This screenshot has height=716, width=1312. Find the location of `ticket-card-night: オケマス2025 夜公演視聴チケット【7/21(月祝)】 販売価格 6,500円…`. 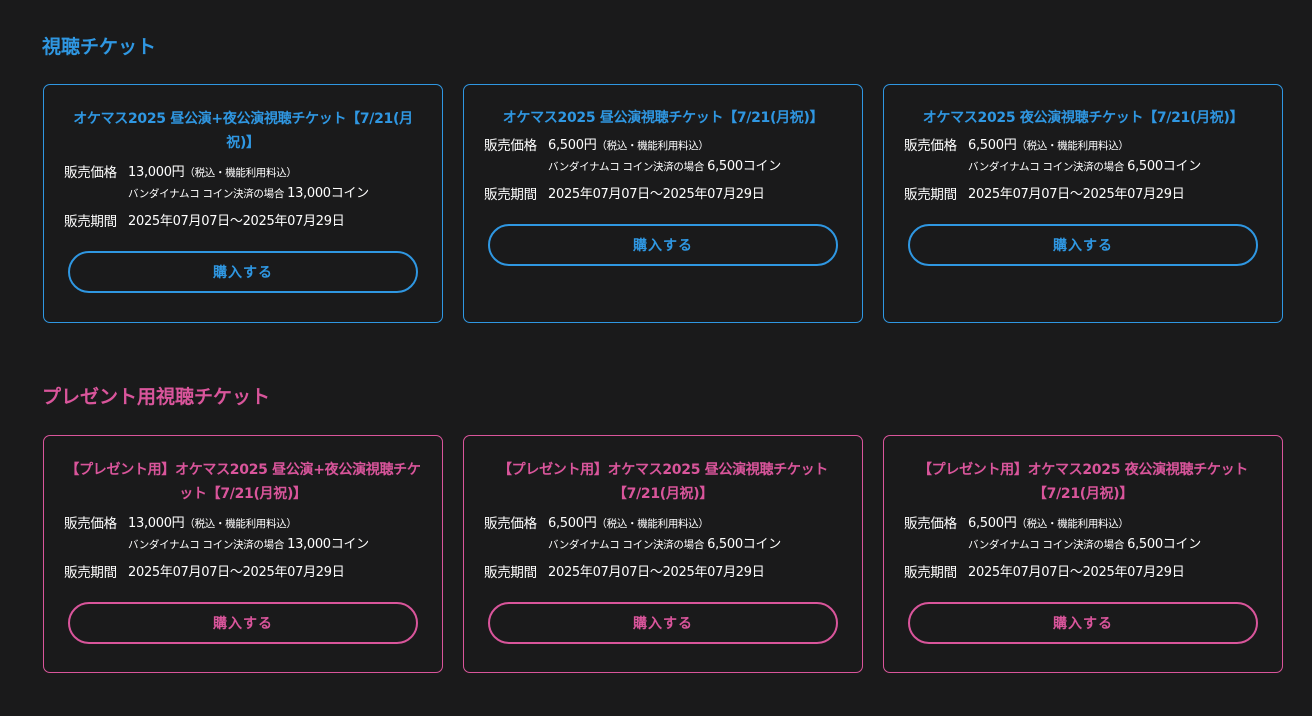

ticket-card-night: オケマス2025 夜公演視聴チケット【7/21(月祝)】 販売価格 6,500円… is located at coordinates (1083, 203).